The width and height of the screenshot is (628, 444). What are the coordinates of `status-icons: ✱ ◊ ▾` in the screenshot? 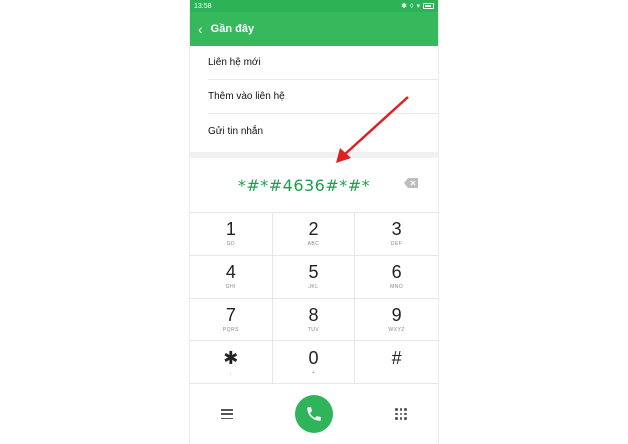 It's located at (417, 6).